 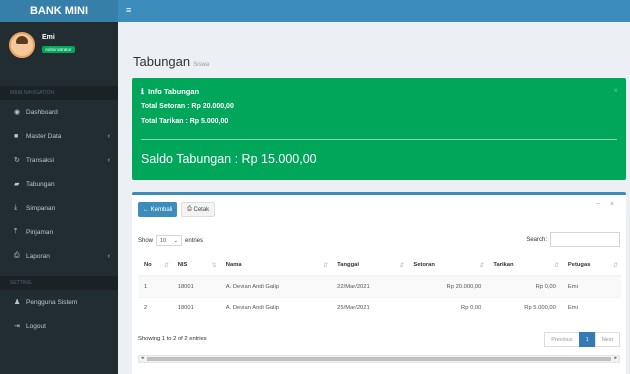 What do you see at coordinates (607, 204) in the screenshot?
I see `box-tools-icons: − ×` at bounding box center [607, 204].